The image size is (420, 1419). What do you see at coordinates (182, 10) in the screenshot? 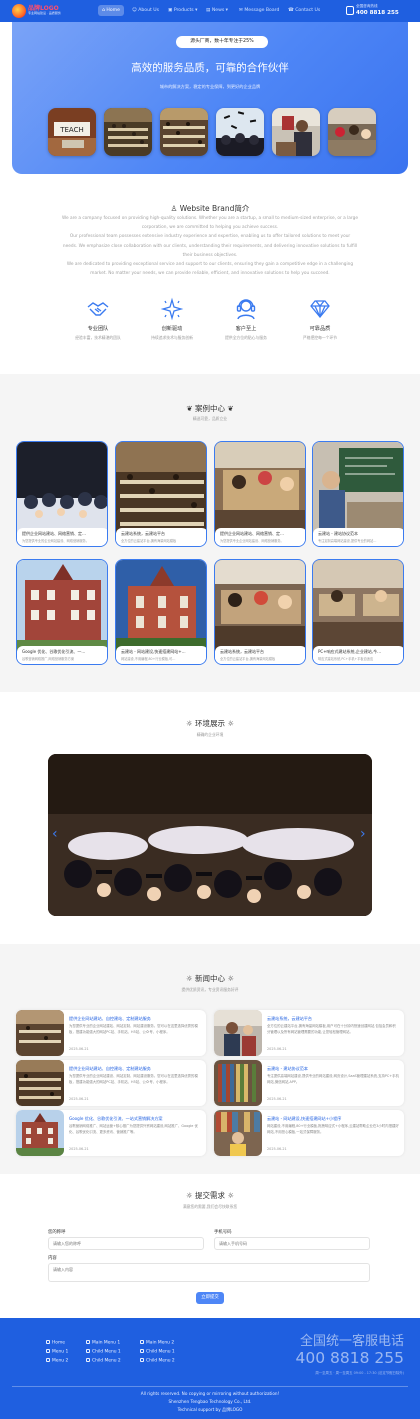
I see `nav-products: ▣ Products ▾` at bounding box center [182, 10].